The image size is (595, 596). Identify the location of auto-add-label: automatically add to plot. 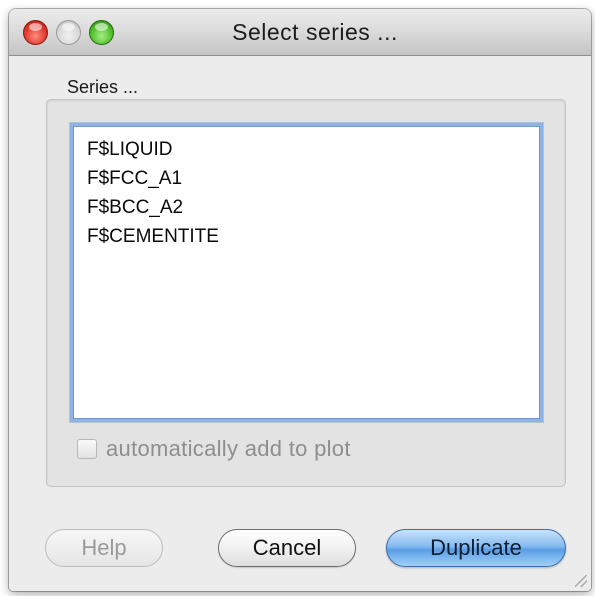
(228, 448).